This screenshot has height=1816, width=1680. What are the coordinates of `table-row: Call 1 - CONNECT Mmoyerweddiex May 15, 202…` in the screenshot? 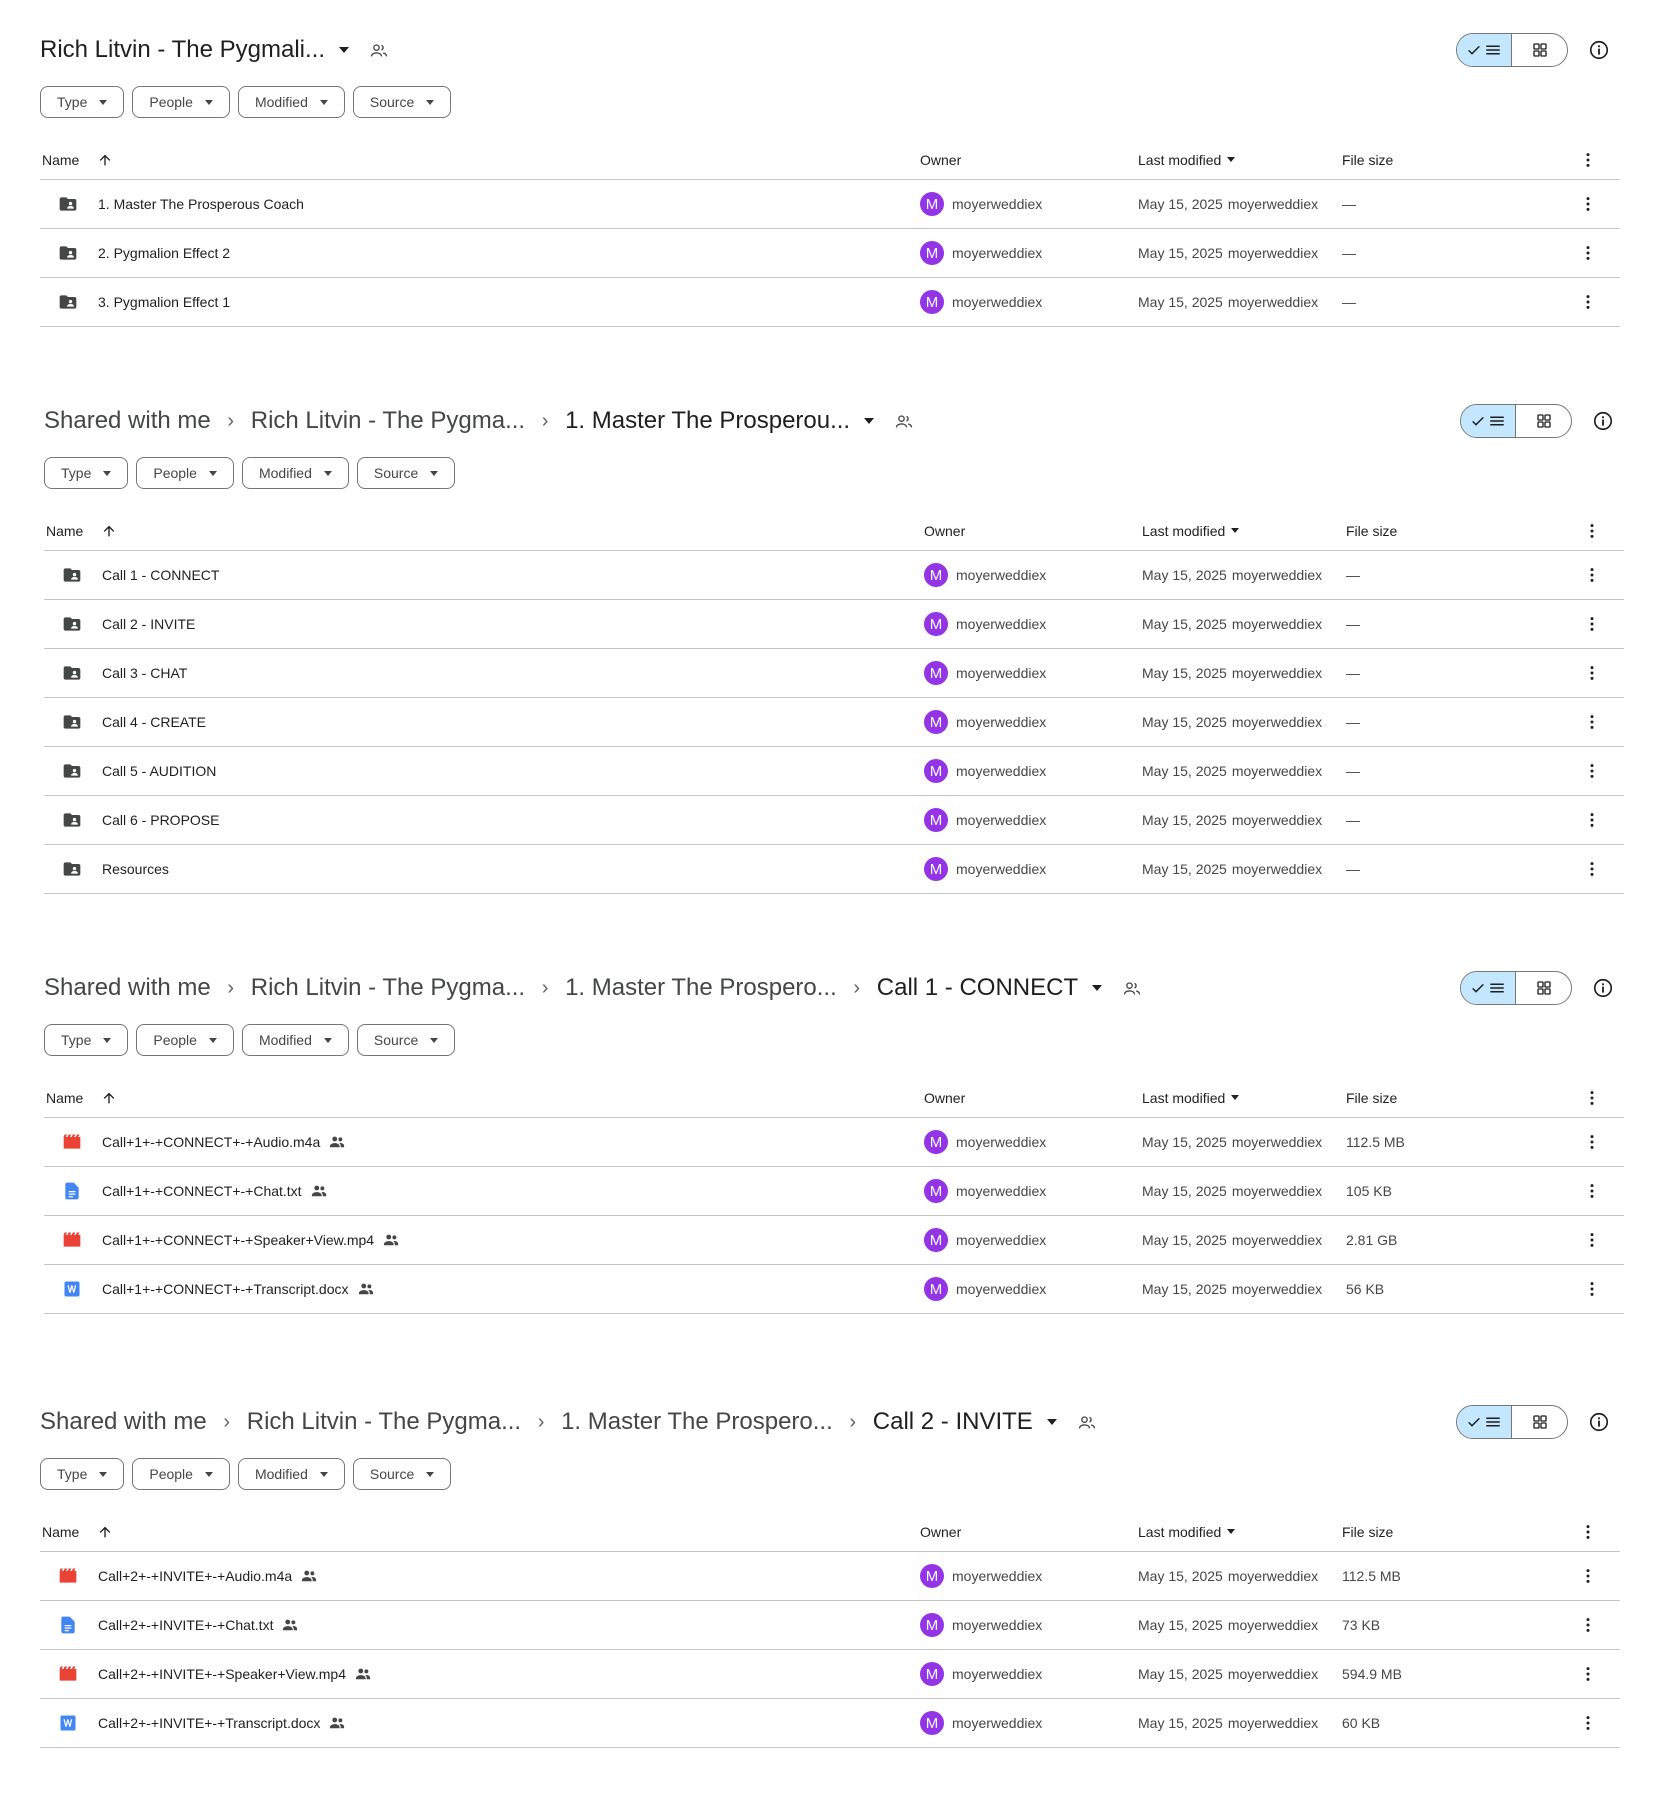 It's located at (834, 575).